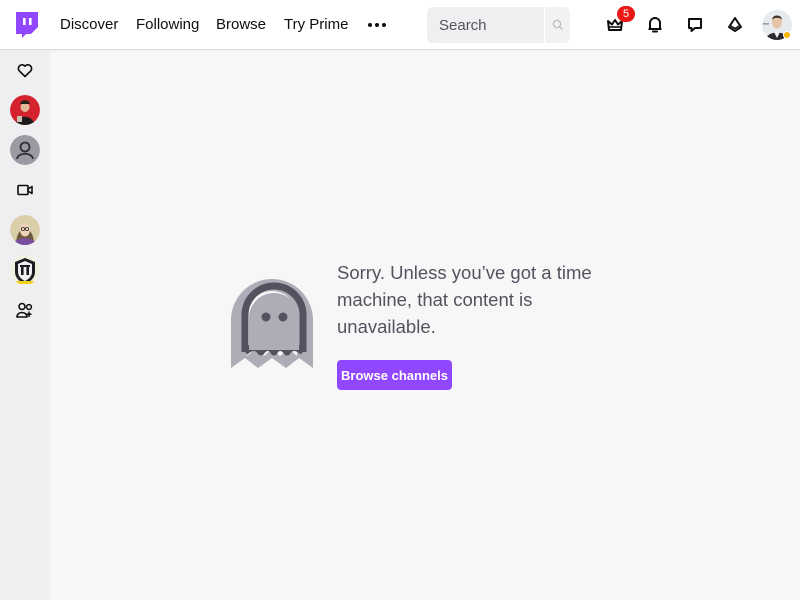 The image size is (800, 600). I want to click on heart-icon, so click(25, 70).